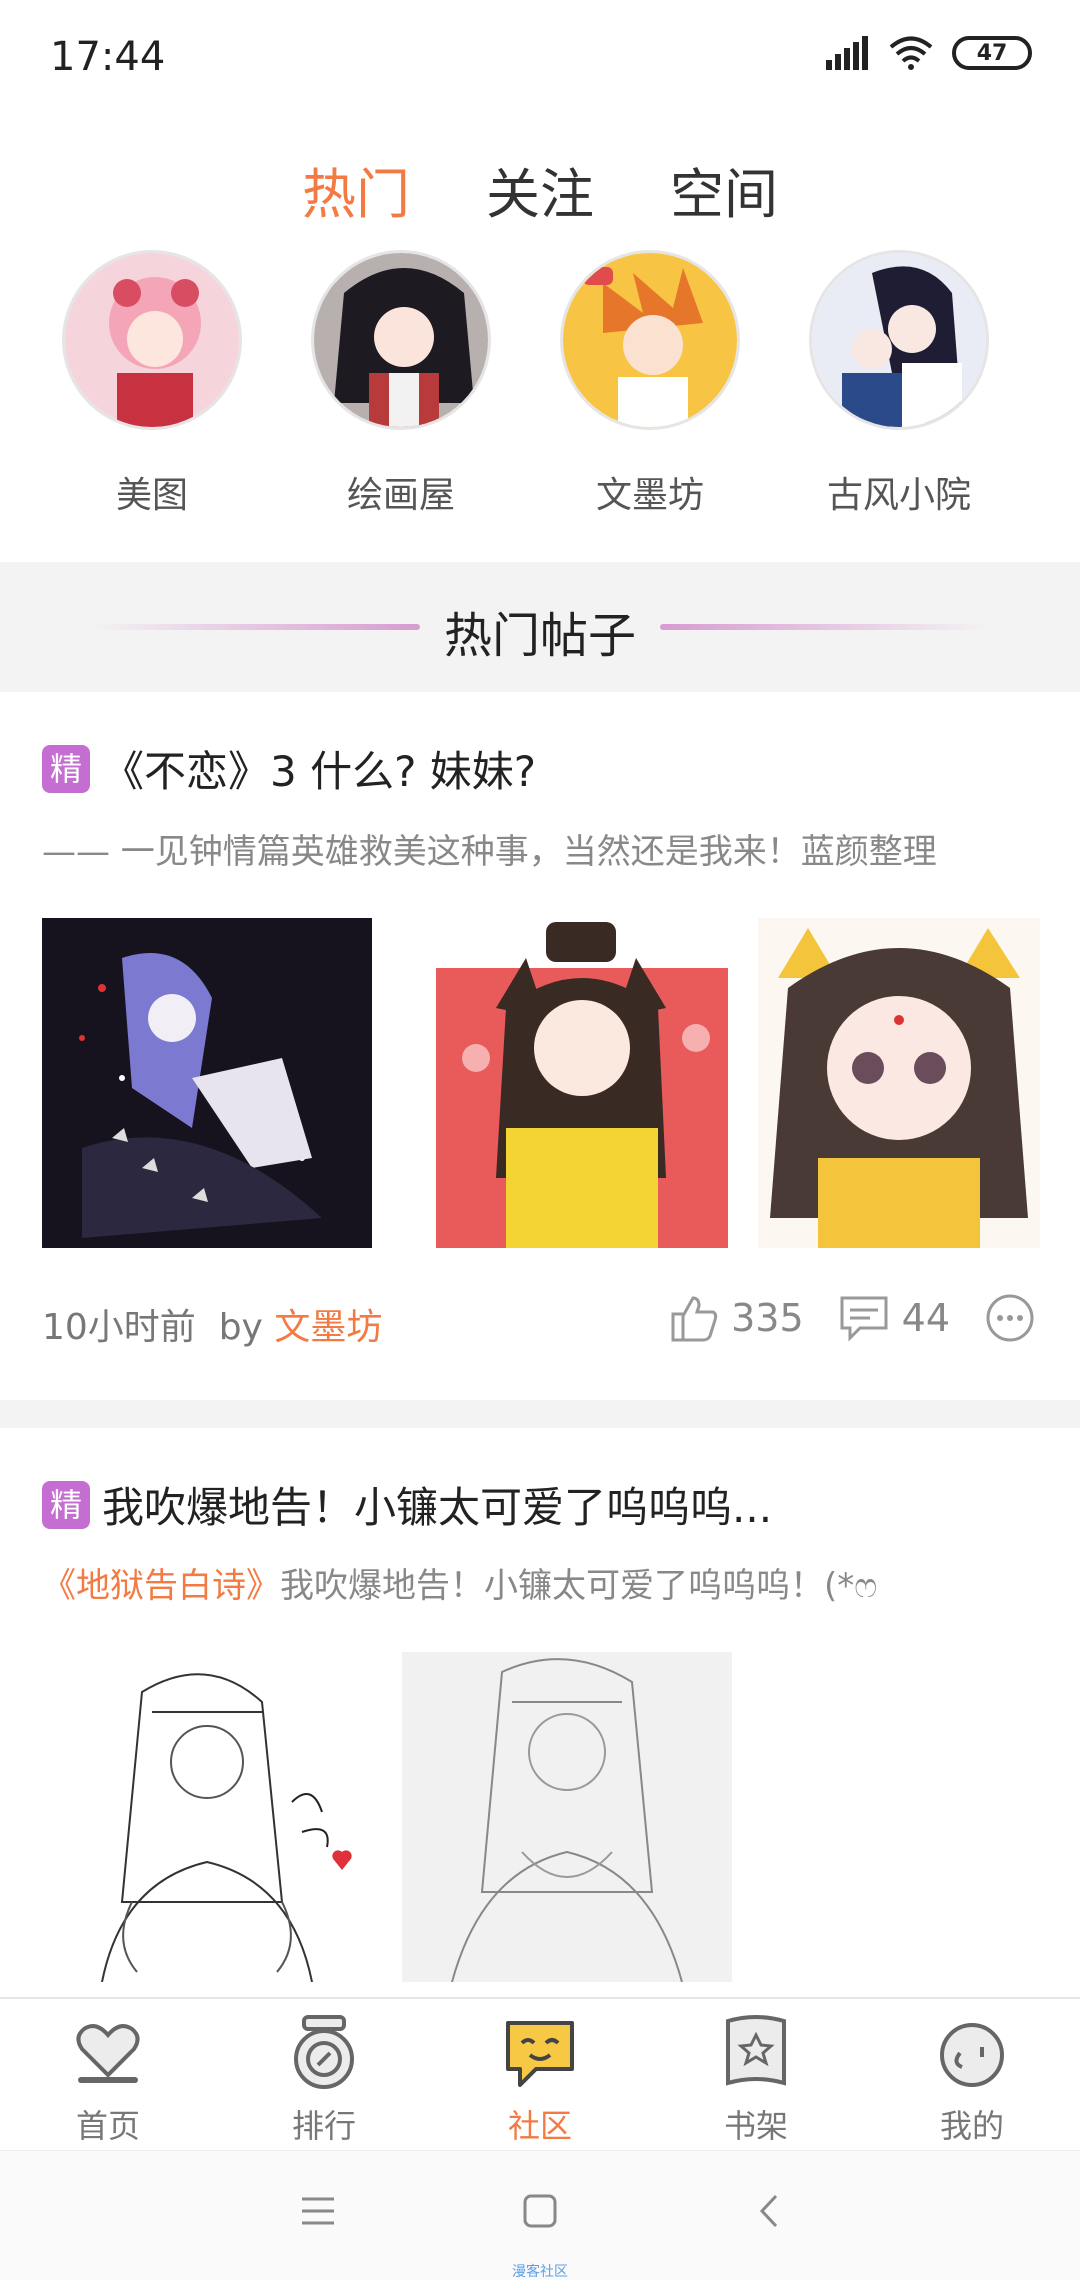 This screenshot has width=1080, height=2280. What do you see at coordinates (1010, 1318) in the screenshot?
I see `more-options-icon` at bounding box center [1010, 1318].